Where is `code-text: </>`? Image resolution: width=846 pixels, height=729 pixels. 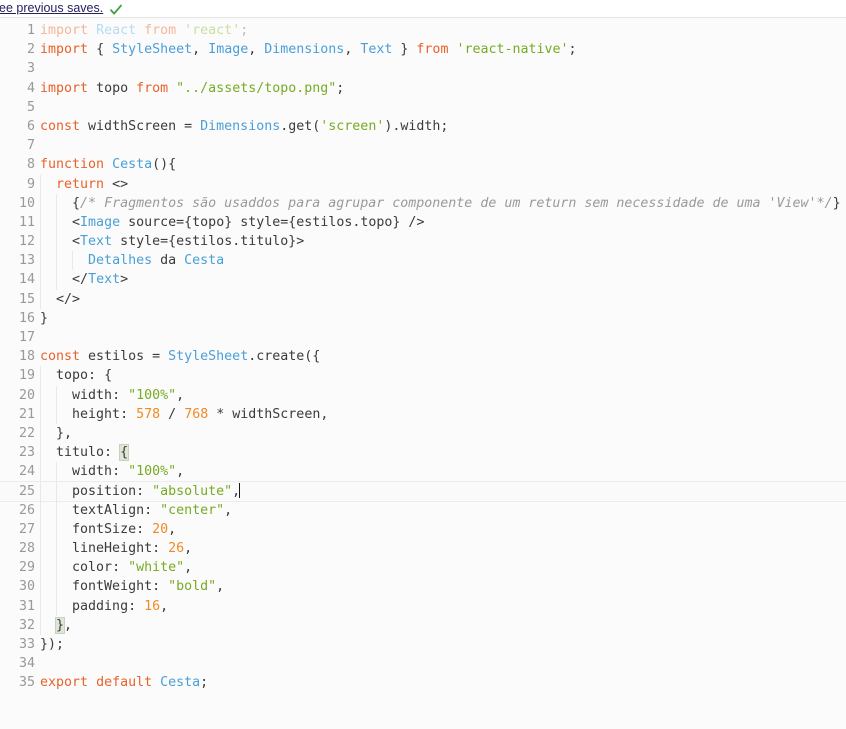
code-text: </> is located at coordinates (68, 299).